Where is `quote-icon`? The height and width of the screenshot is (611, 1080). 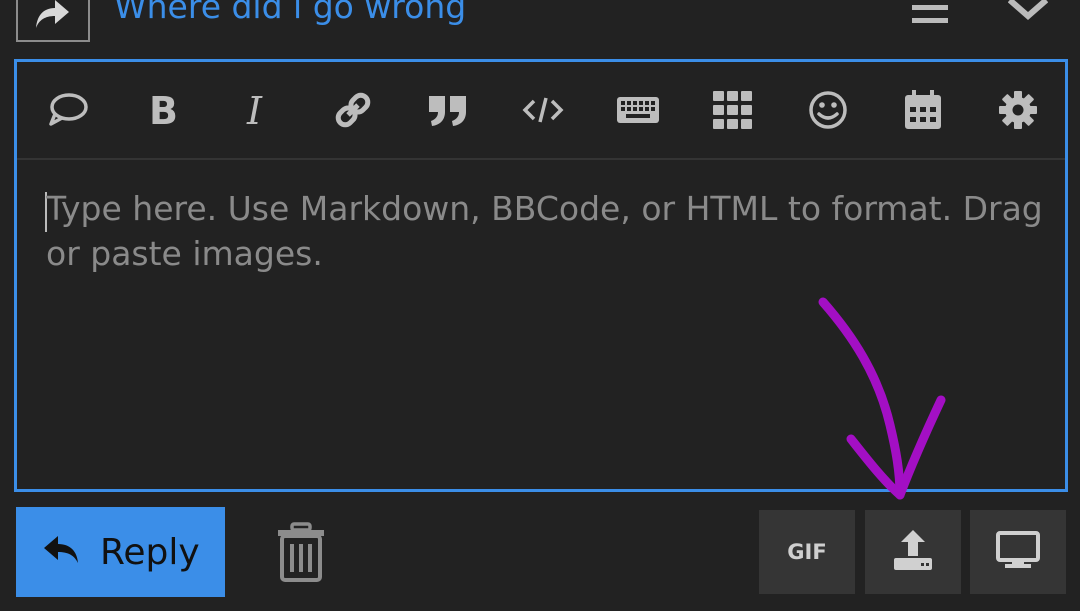 quote-icon is located at coordinates (448, 110).